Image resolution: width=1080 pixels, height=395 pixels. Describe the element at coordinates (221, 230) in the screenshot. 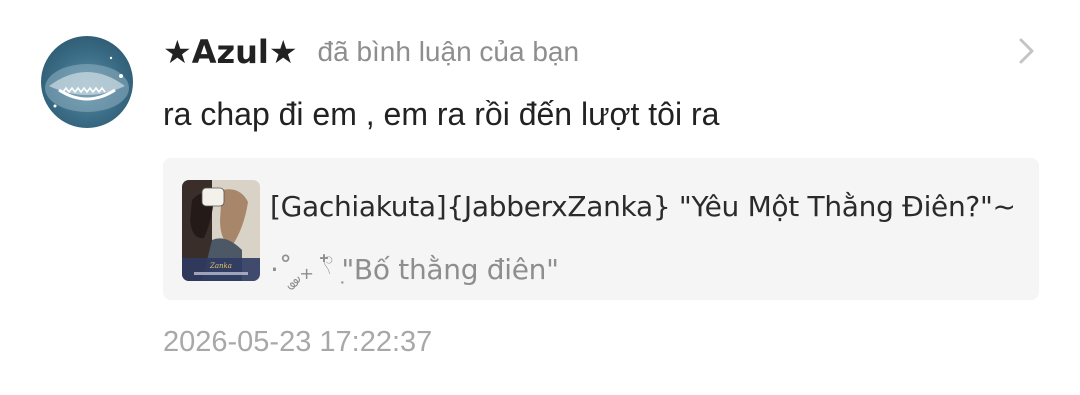

I see `story-cover: Zanka` at that location.